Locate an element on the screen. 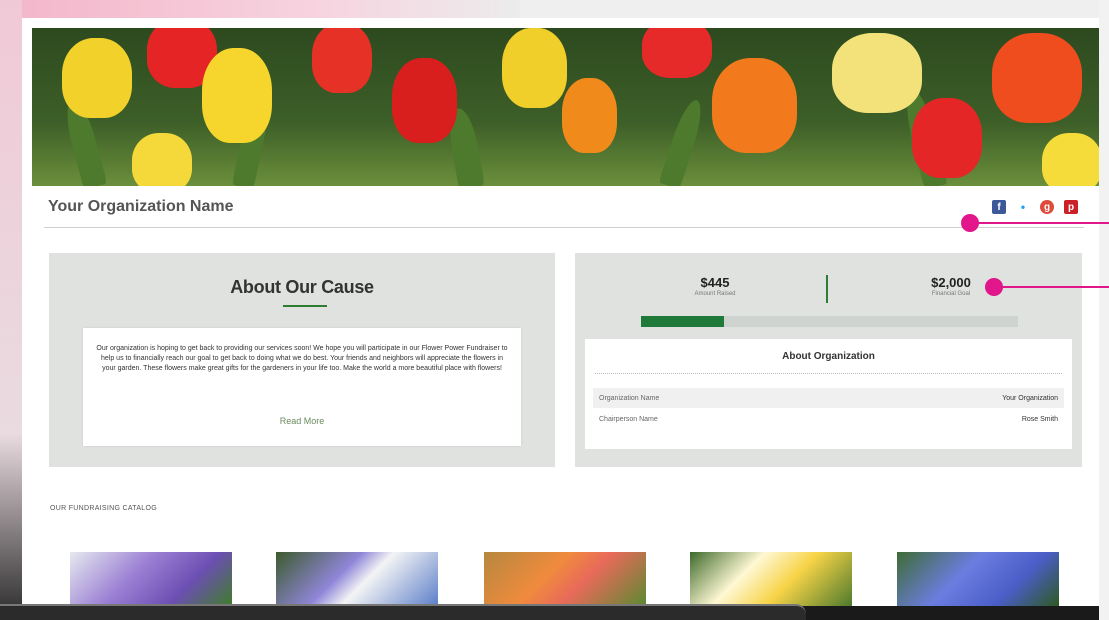 This screenshot has width=1109, height=620. progress-fill is located at coordinates (682, 321).